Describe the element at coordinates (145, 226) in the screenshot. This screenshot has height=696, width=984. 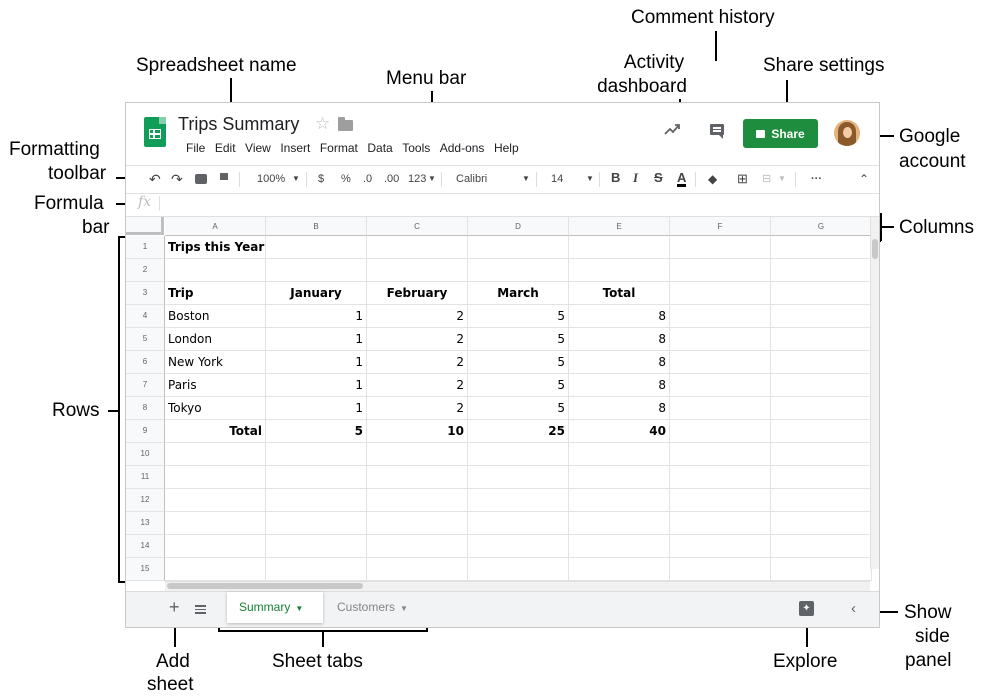
I see `select-all-corner` at that location.